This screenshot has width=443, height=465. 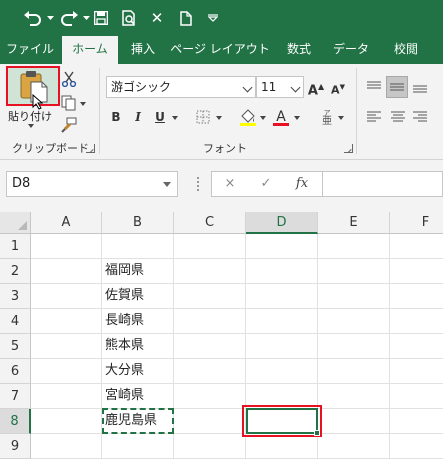 What do you see at coordinates (90, 148) in the screenshot?
I see `clipboard-launcher-icon` at bounding box center [90, 148].